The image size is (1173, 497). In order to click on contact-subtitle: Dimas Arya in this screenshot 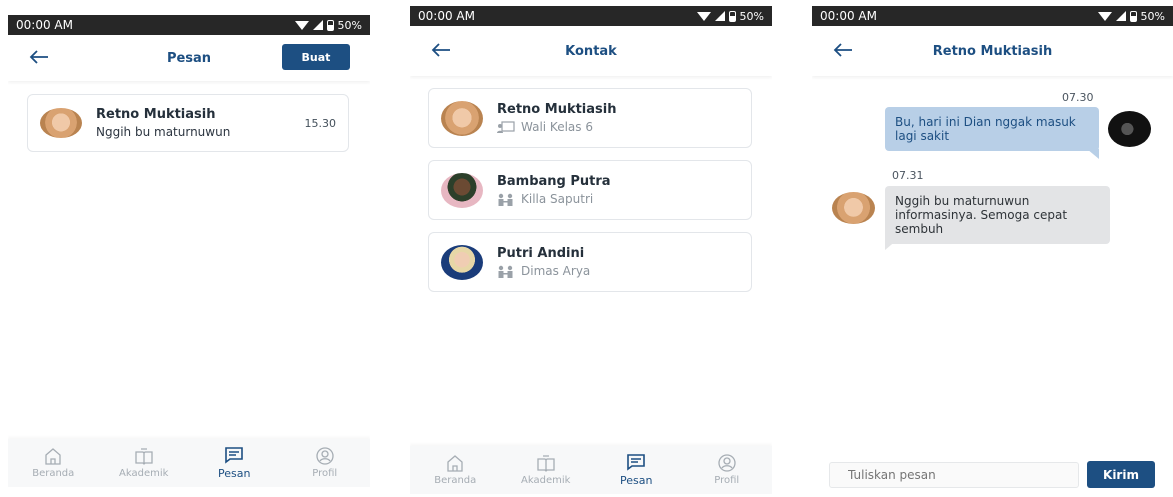, I will do `click(543, 271)`.